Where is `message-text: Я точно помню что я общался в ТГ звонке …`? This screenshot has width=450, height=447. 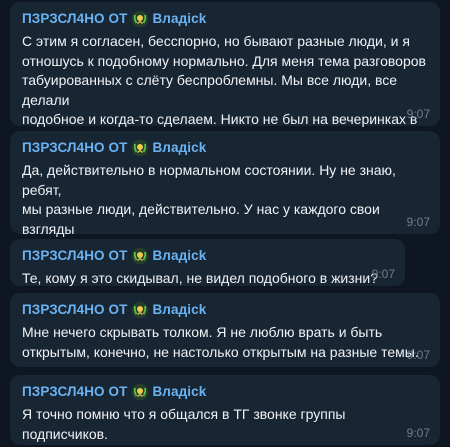 message-text: Я точно помню что я общался в ТГ звонке … is located at coordinates (184, 426).